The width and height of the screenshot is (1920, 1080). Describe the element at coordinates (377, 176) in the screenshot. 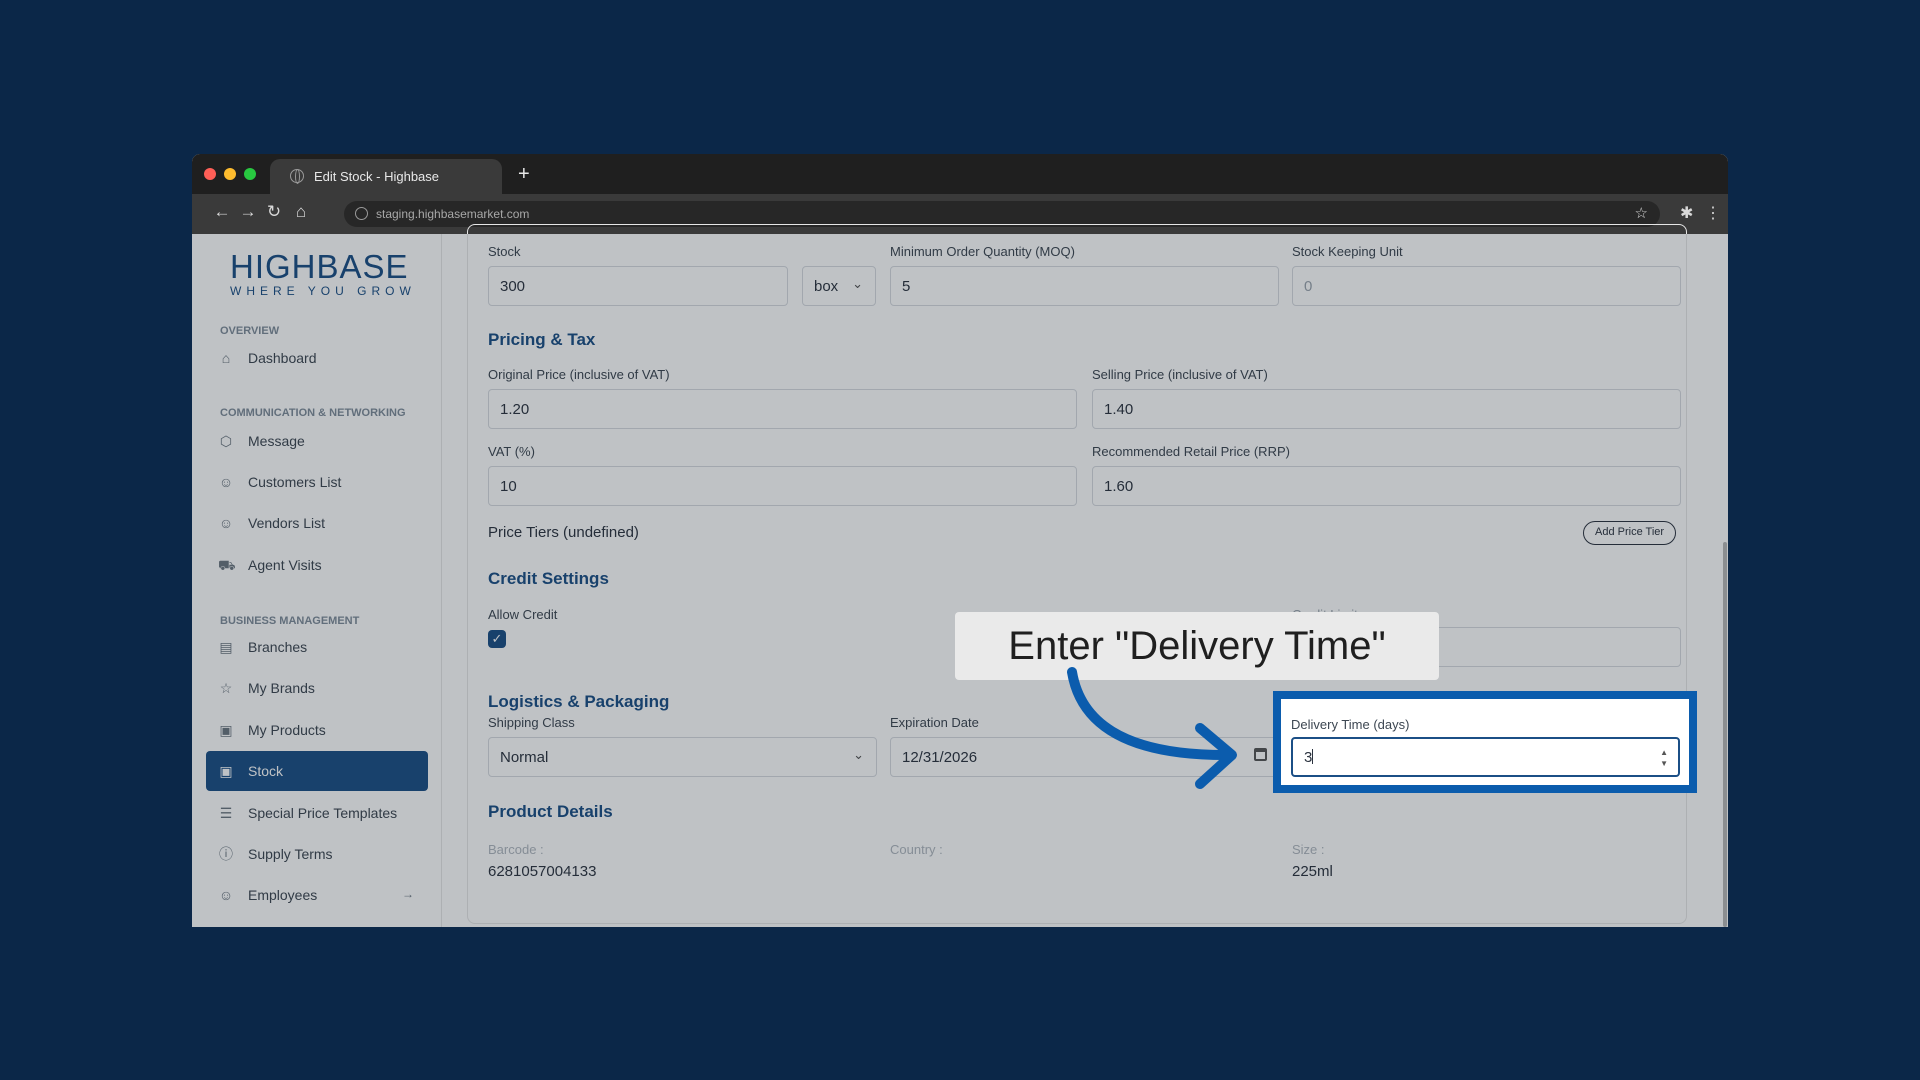

I see `tab-title: Edit Stock - Highbase` at that location.